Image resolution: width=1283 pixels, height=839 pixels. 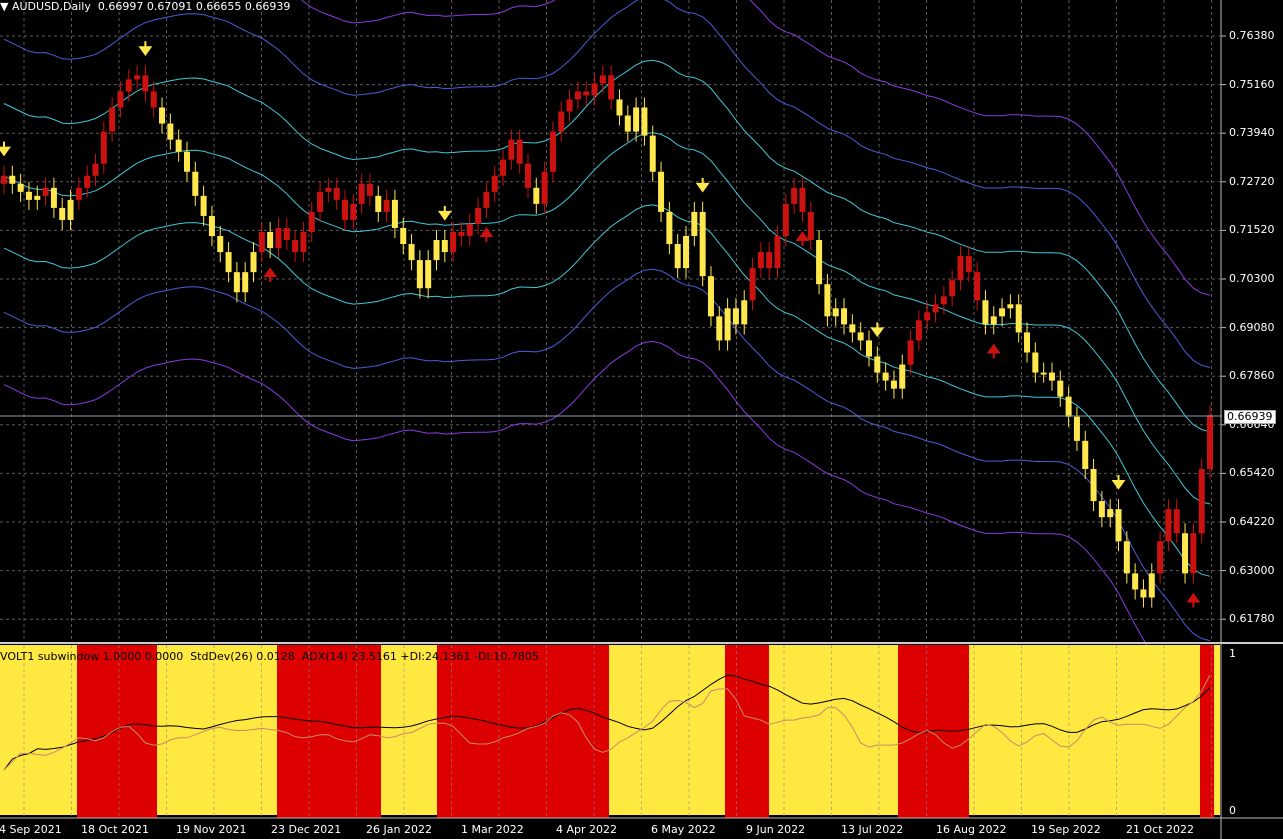 I want to click on price-label: 0.73940, so click(x=1252, y=133).